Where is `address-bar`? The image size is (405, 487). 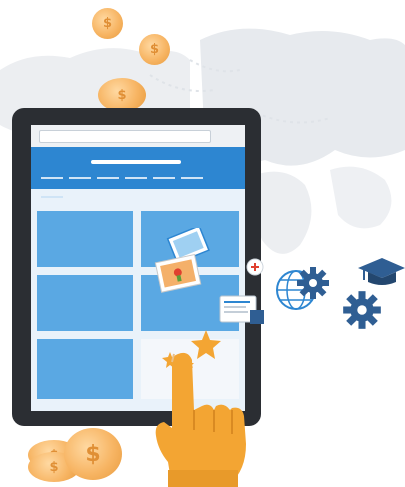 address-bar is located at coordinates (138, 136).